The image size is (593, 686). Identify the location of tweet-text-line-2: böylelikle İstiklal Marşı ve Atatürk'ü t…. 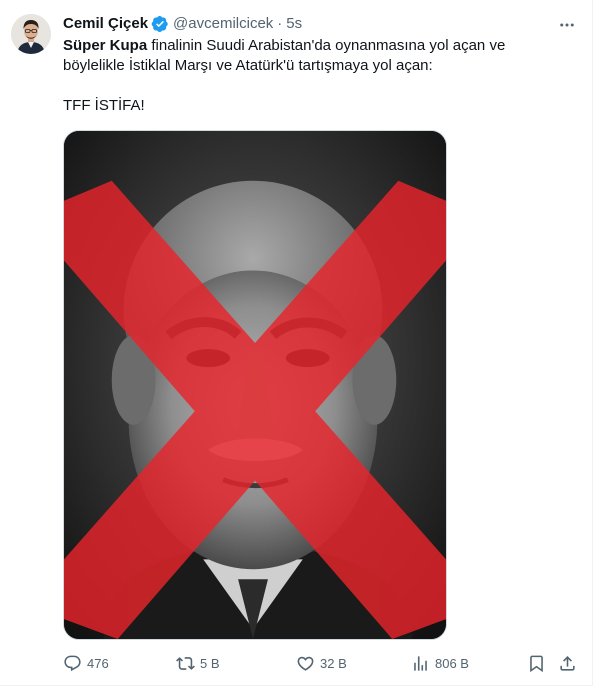
(248, 65).